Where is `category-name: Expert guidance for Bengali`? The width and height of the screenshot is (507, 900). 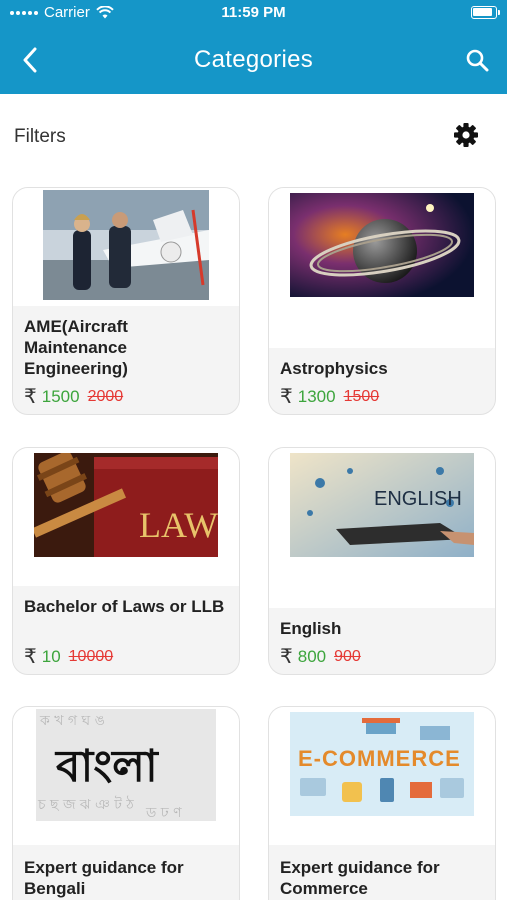
category-name: Expert guidance for Bengali is located at coordinates (104, 878).